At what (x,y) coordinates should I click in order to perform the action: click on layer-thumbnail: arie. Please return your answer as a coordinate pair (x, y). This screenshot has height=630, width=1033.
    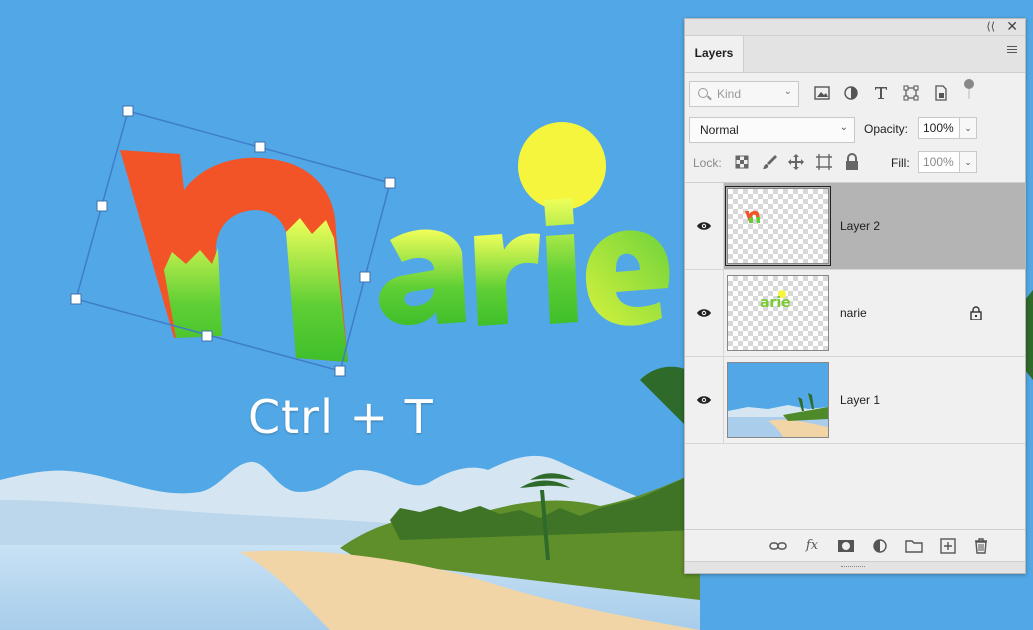
    Looking at the image, I should click on (778, 313).